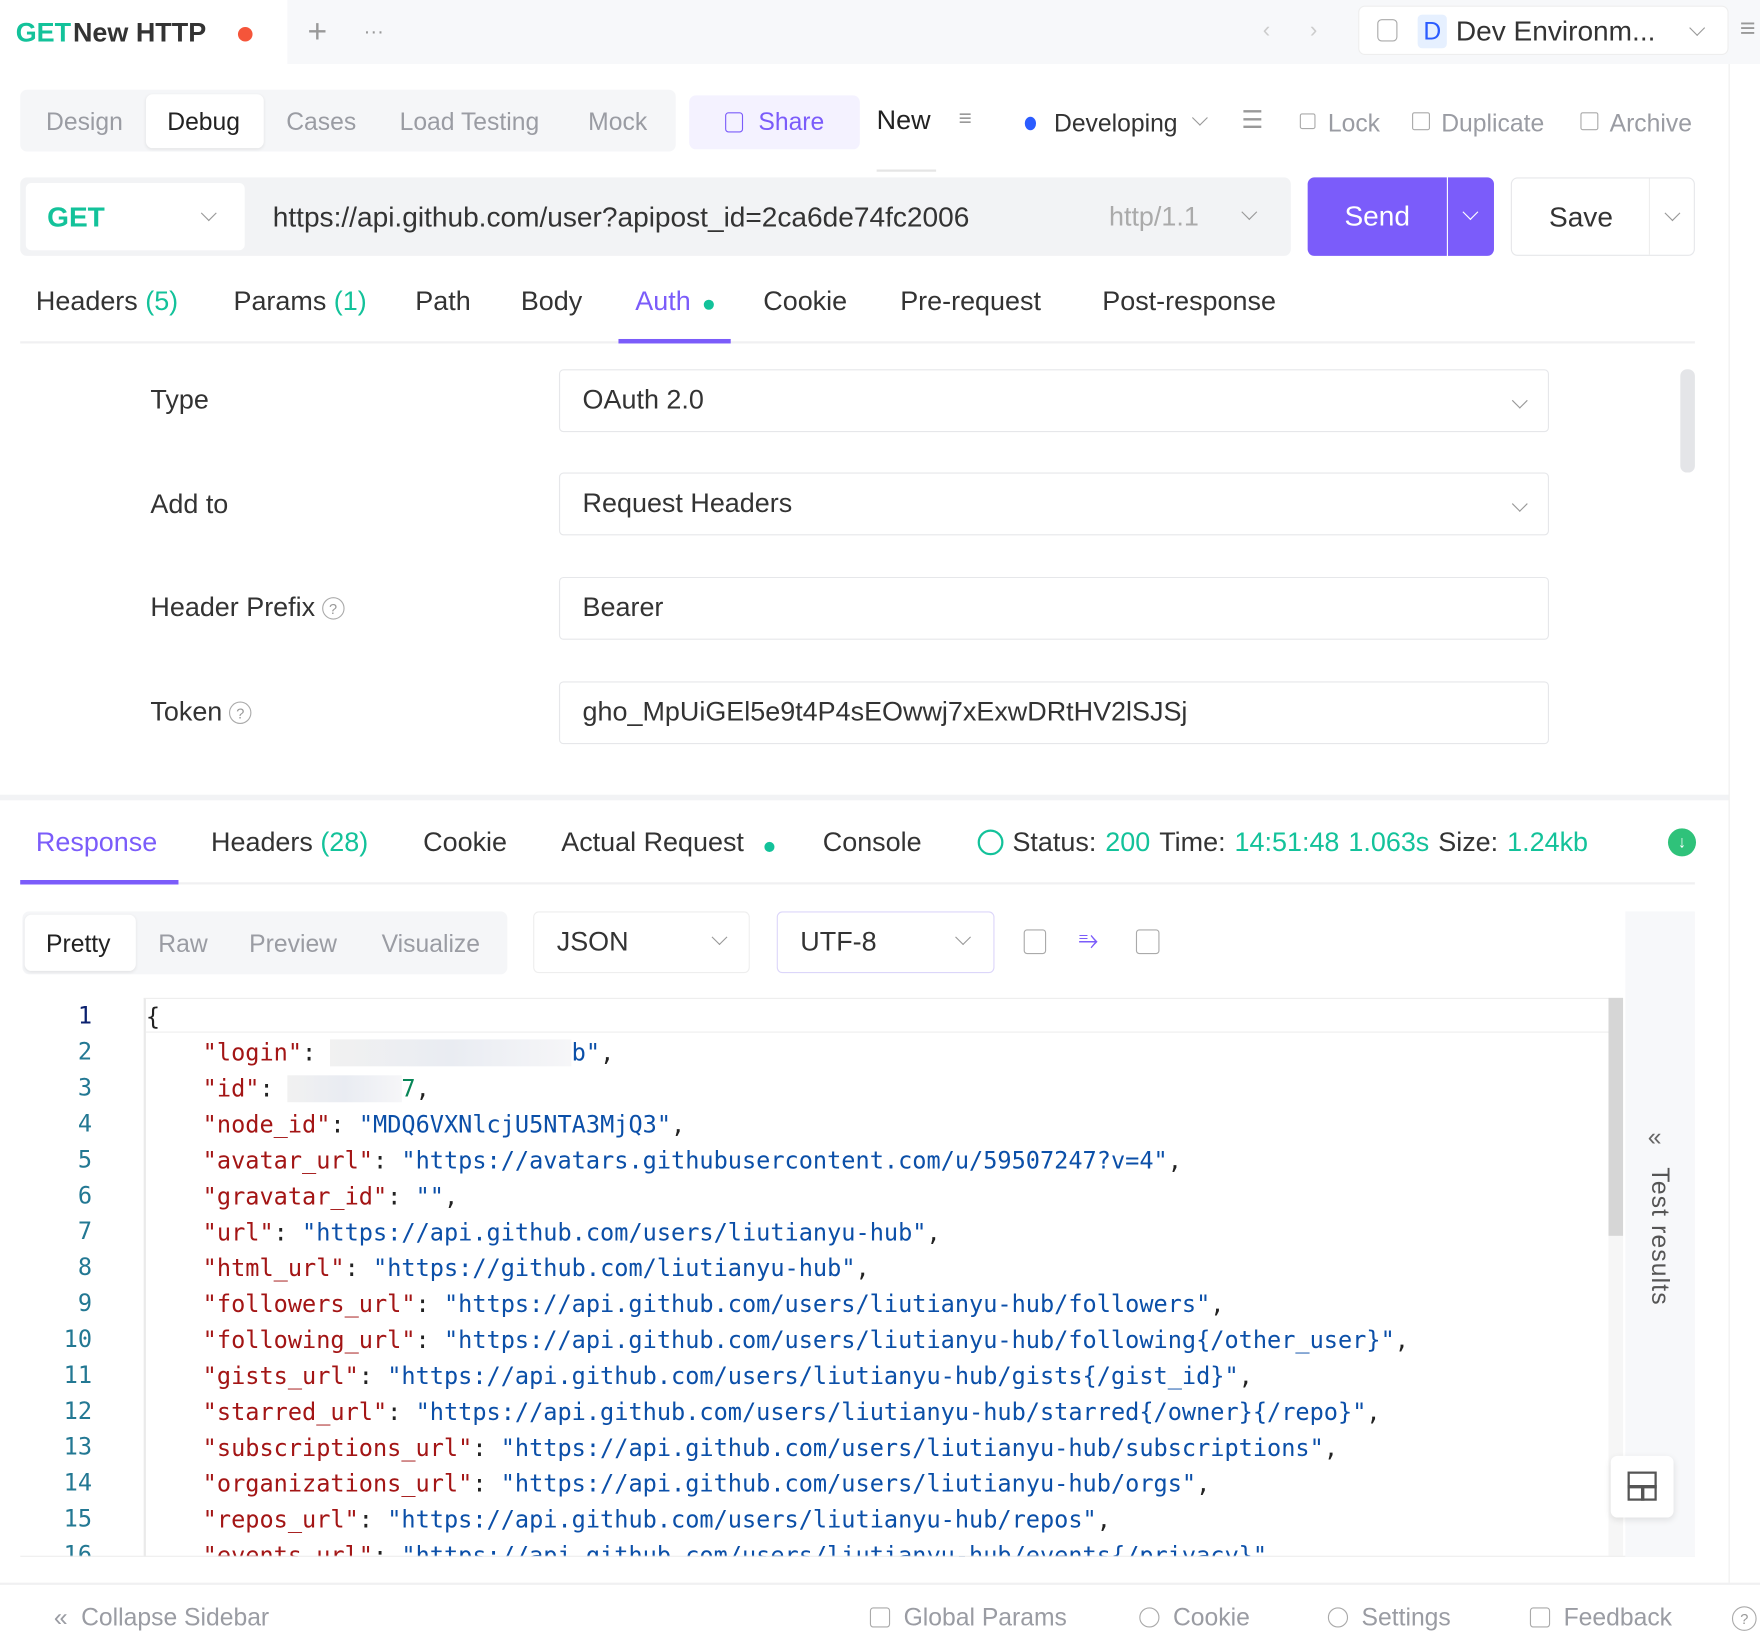  I want to click on edit-description-icon: ≡, so click(965, 120).